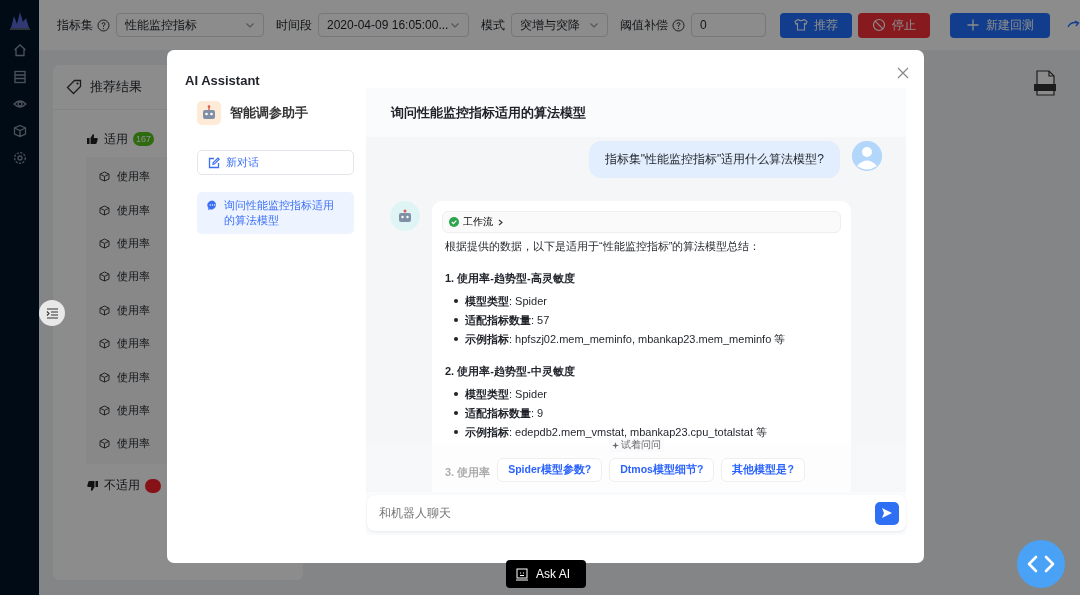 The width and height of the screenshot is (1080, 595). Describe the element at coordinates (504, 413) in the screenshot. I see `list-item: 适配指标数量: 9` at that location.